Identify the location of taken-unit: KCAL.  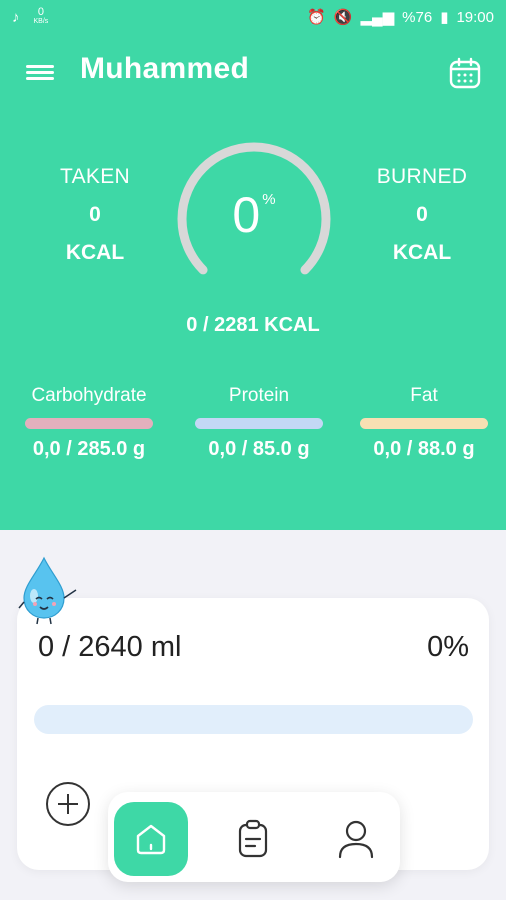
(95, 252).